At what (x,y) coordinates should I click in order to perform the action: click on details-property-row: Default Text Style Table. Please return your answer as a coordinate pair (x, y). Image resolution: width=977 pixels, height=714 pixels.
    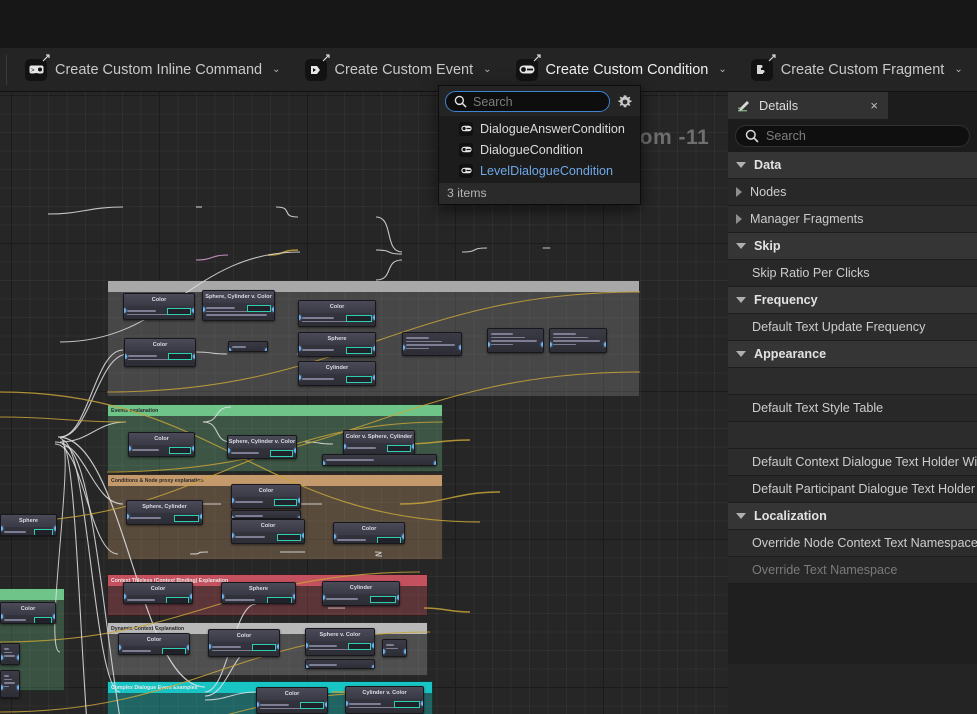
    Looking at the image, I should click on (852, 408).